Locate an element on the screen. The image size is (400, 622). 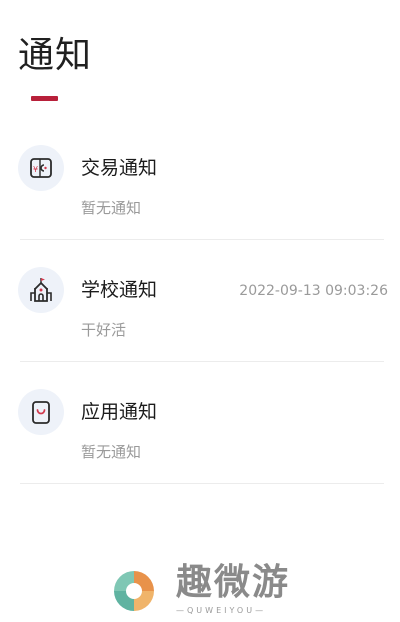
school-icon is located at coordinates (41, 290).